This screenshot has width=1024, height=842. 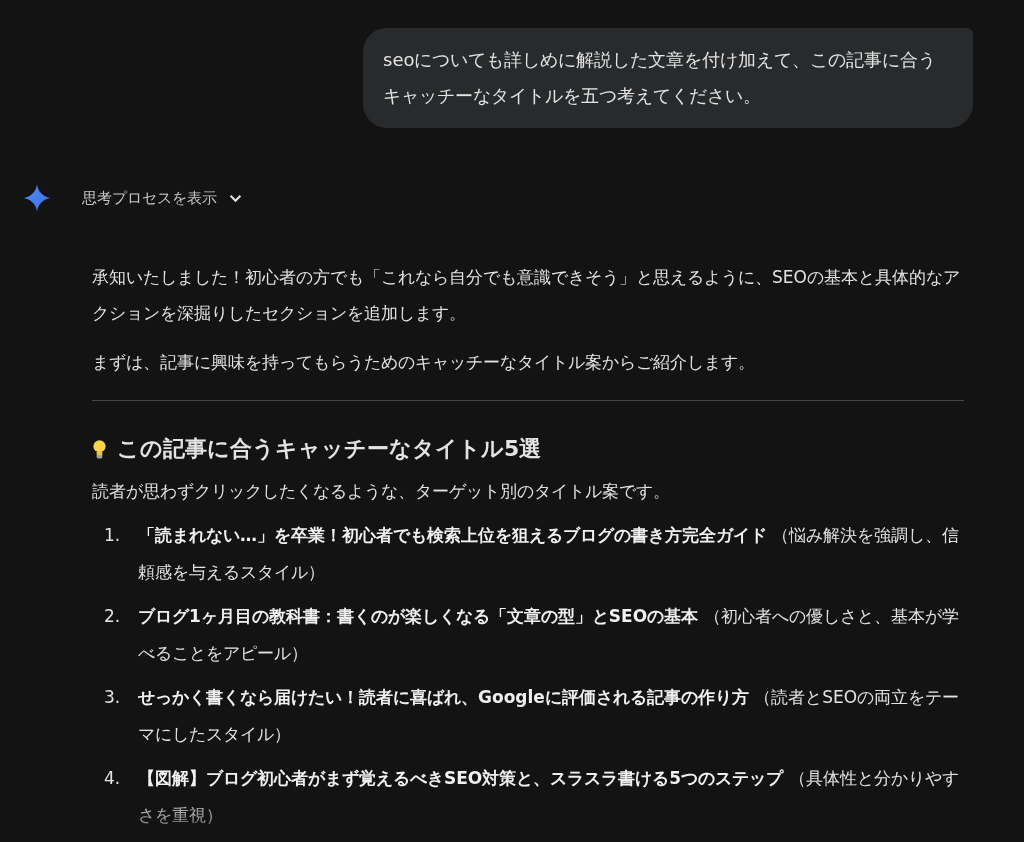 What do you see at coordinates (549, 635) in the screenshot?
I see `title-suggestion: ブログ1ヶ月目の教科書：書くのが楽しくなる「文章の型」とSEOの基本 （初心者への優しさと、基本が学べることをアピール）` at bounding box center [549, 635].